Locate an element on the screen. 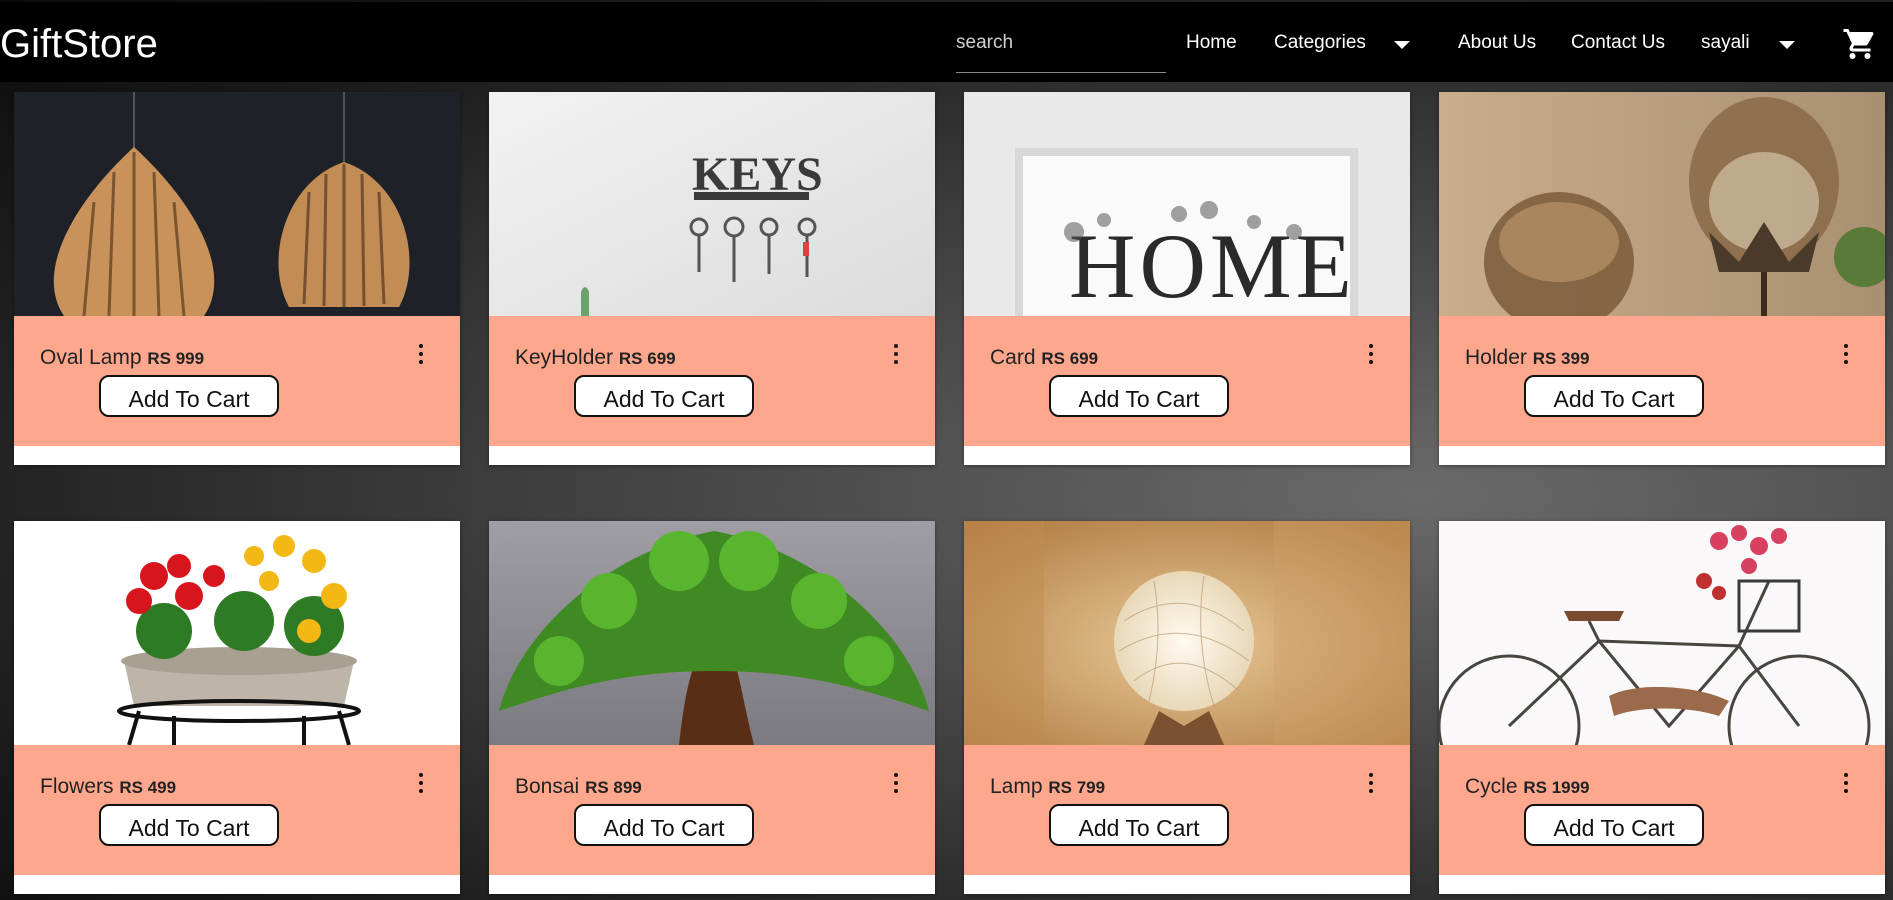  product-price: RS 999 is located at coordinates (176, 358).